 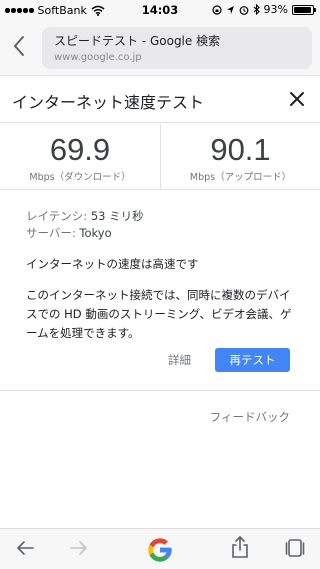 I want to click on panel-title: インターネット速度テスト, so click(x=108, y=102).